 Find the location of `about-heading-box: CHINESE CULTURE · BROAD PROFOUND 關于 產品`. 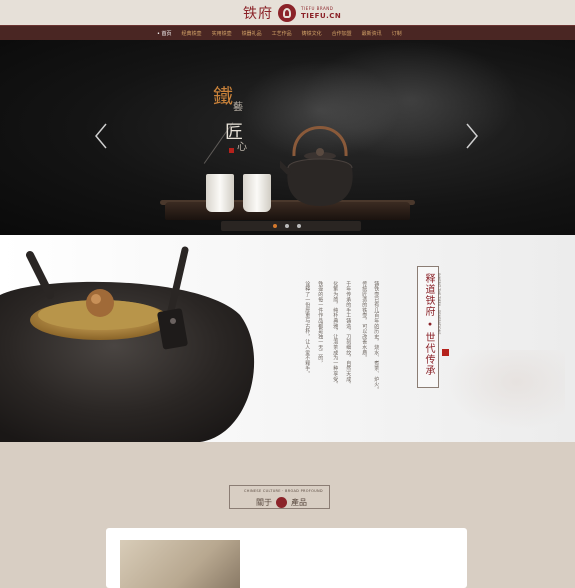

about-heading-box: CHINESE CULTURE · BROAD PROFOUND 關于 產品 is located at coordinates (279, 497).